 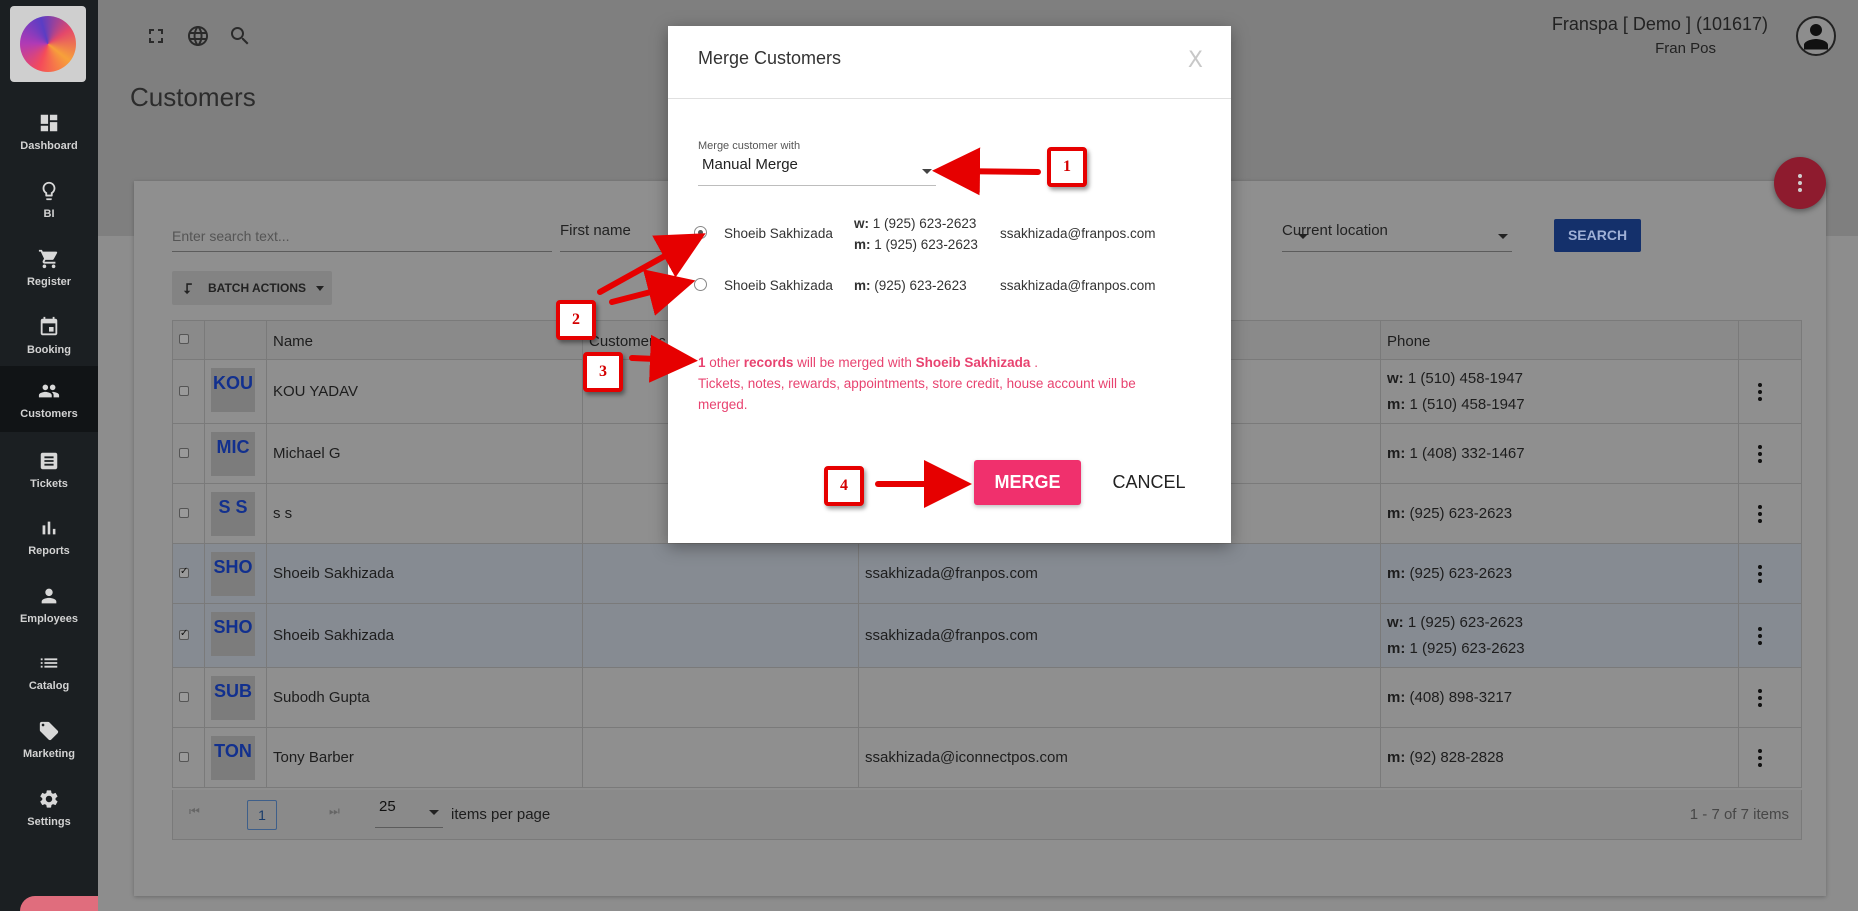 I want to click on customer-phone: w: 1 (925) 623-2623, so click(x=1455, y=622).